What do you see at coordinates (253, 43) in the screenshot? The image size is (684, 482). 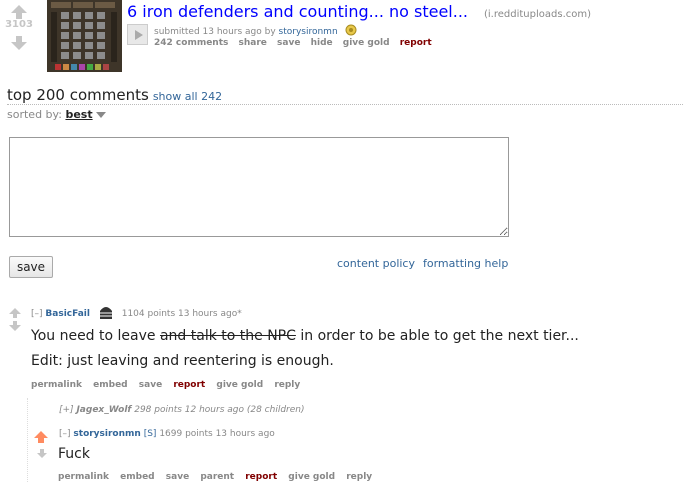 I see `share-button: share` at bounding box center [253, 43].